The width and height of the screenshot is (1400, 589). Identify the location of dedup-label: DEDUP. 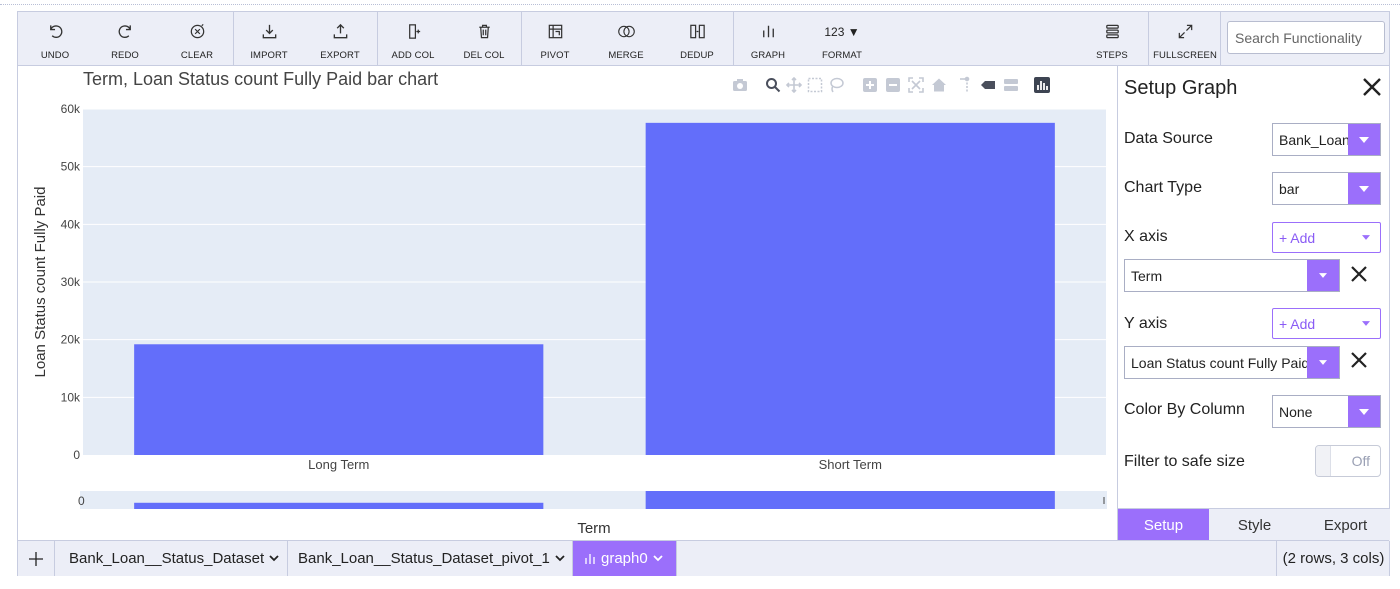
(697, 55).